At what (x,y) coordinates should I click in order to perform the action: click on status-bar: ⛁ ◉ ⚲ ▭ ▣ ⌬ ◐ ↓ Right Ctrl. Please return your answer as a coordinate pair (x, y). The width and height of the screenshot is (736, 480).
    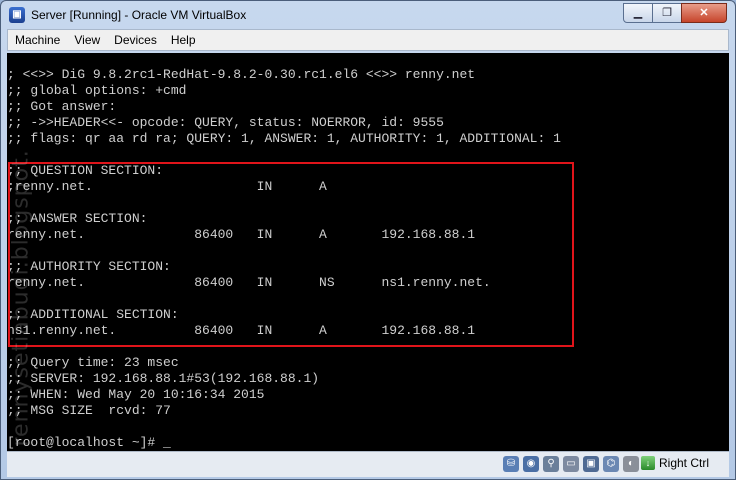
    Looking at the image, I should click on (368, 464).